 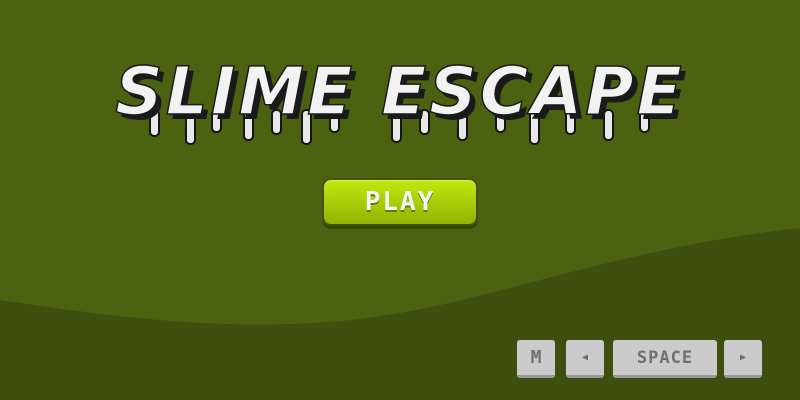 I want to click on play-button-label: PLAY, so click(x=400, y=202).